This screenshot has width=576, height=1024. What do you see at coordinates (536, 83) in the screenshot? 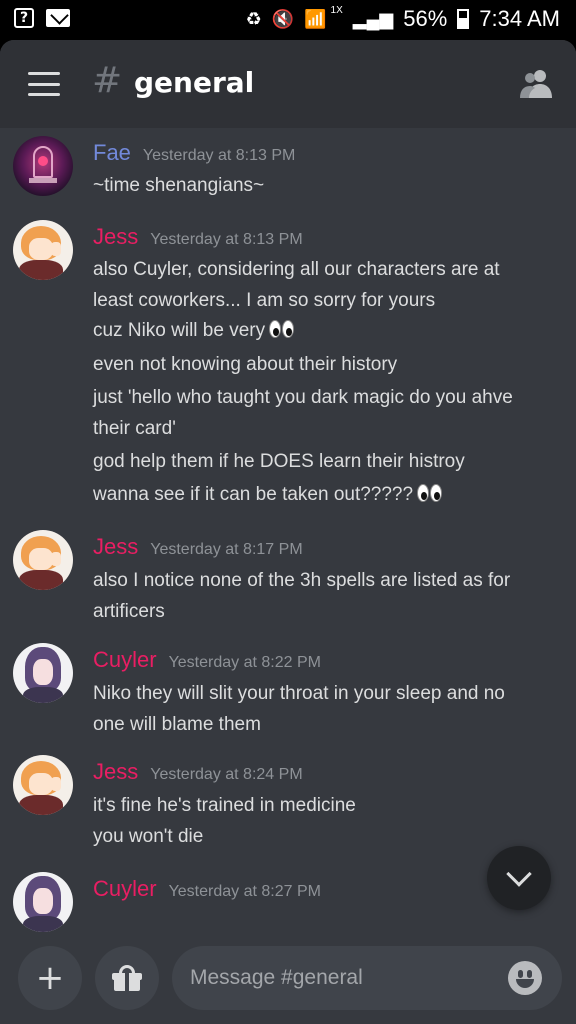
I see `members-icon` at bounding box center [536, 83].